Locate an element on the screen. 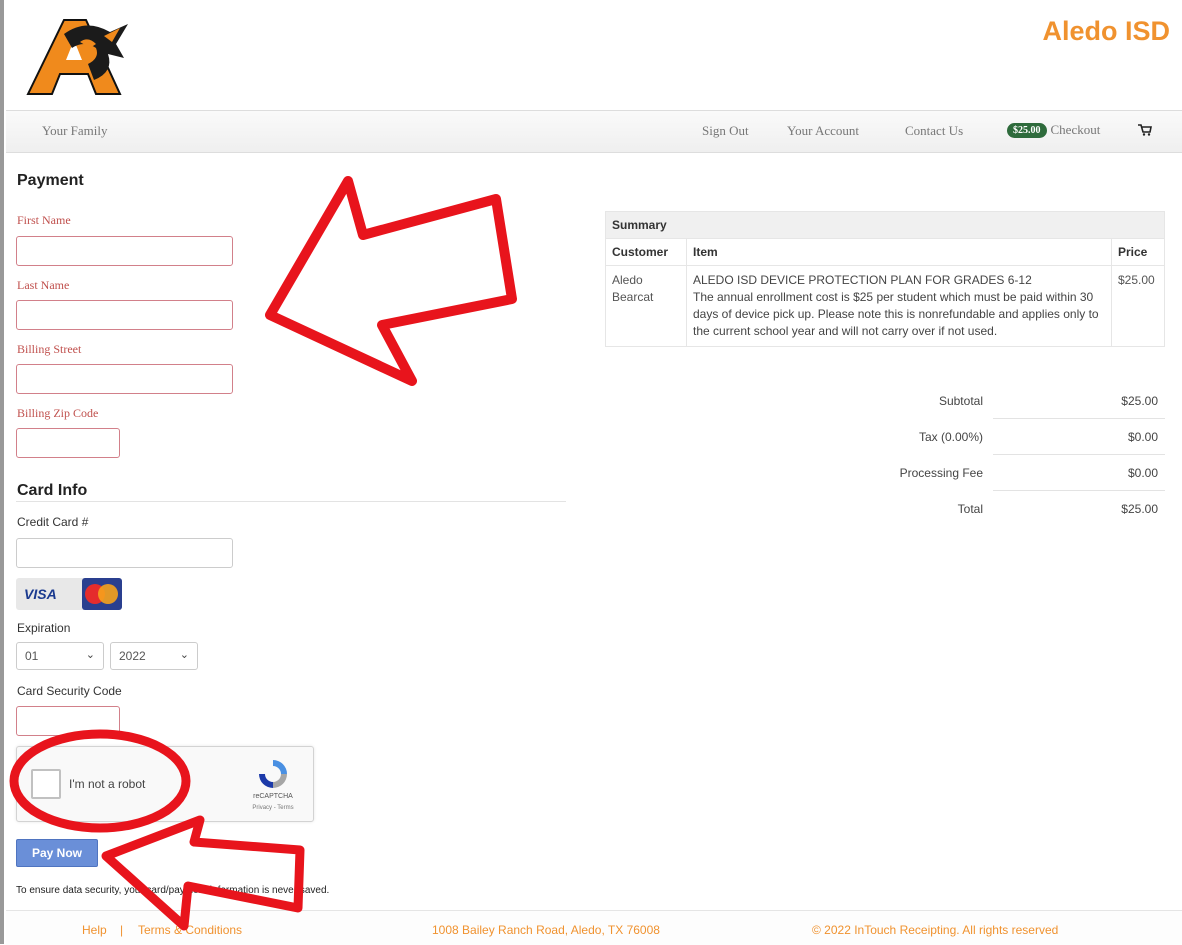 The width and height of the screenshot is (1182, 945). first-name-label: First Name is located at coordinates (44, 220).